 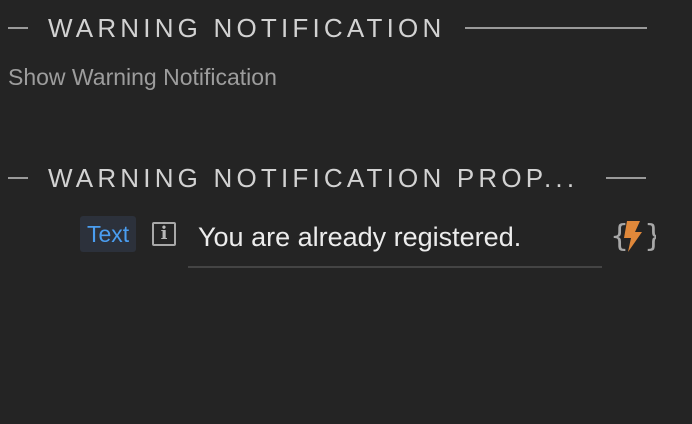 What do you see at coordinates (633, 236) in the screenshot?
I see `dynamic-value-bolt-icon: { }` at bounding box center [633, 236].